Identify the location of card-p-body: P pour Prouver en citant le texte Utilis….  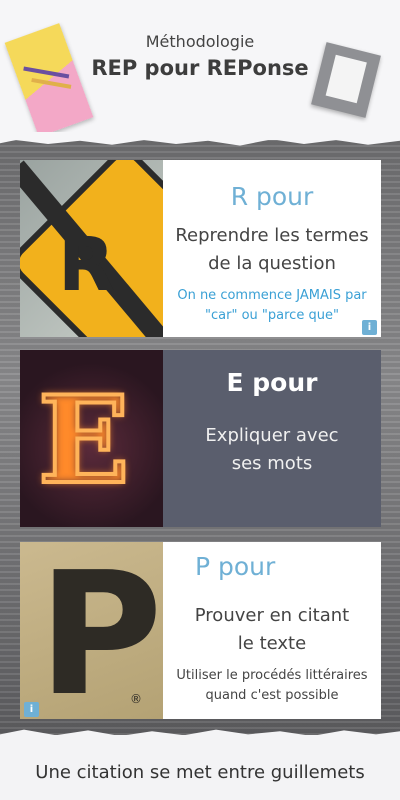
(272, 630).